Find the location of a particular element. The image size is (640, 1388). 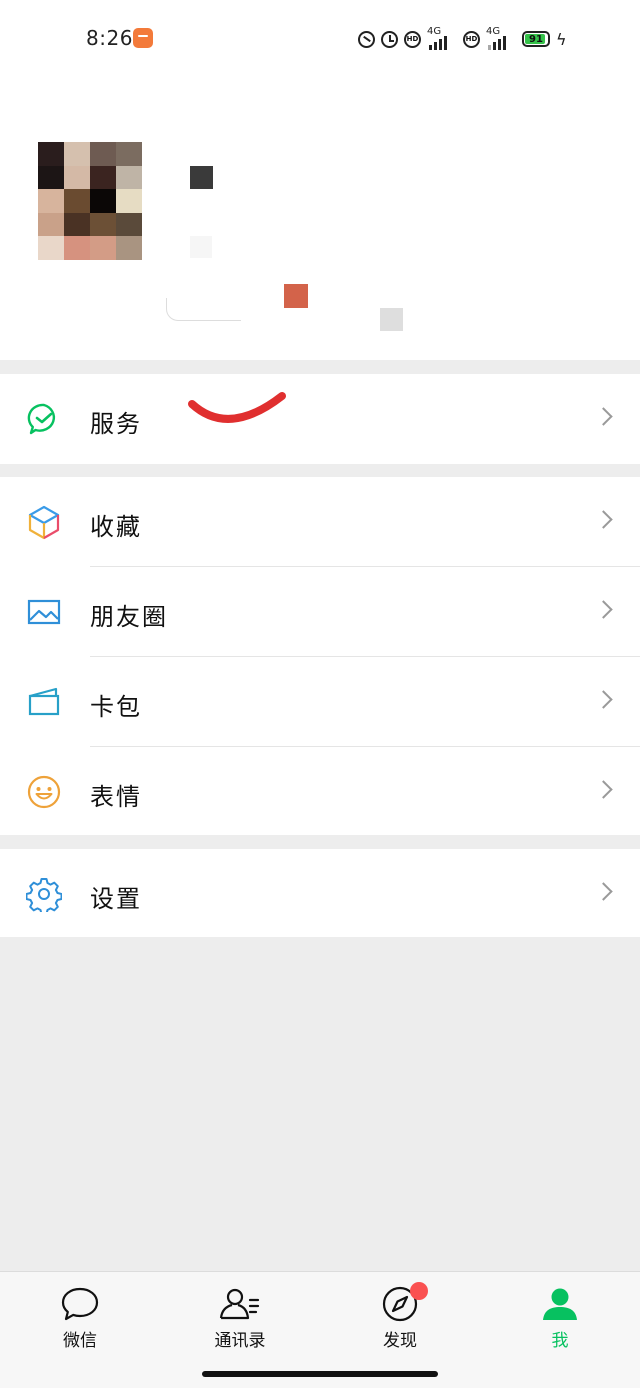

moments-label: 朋友圈 is located at coordinates (129, 617).